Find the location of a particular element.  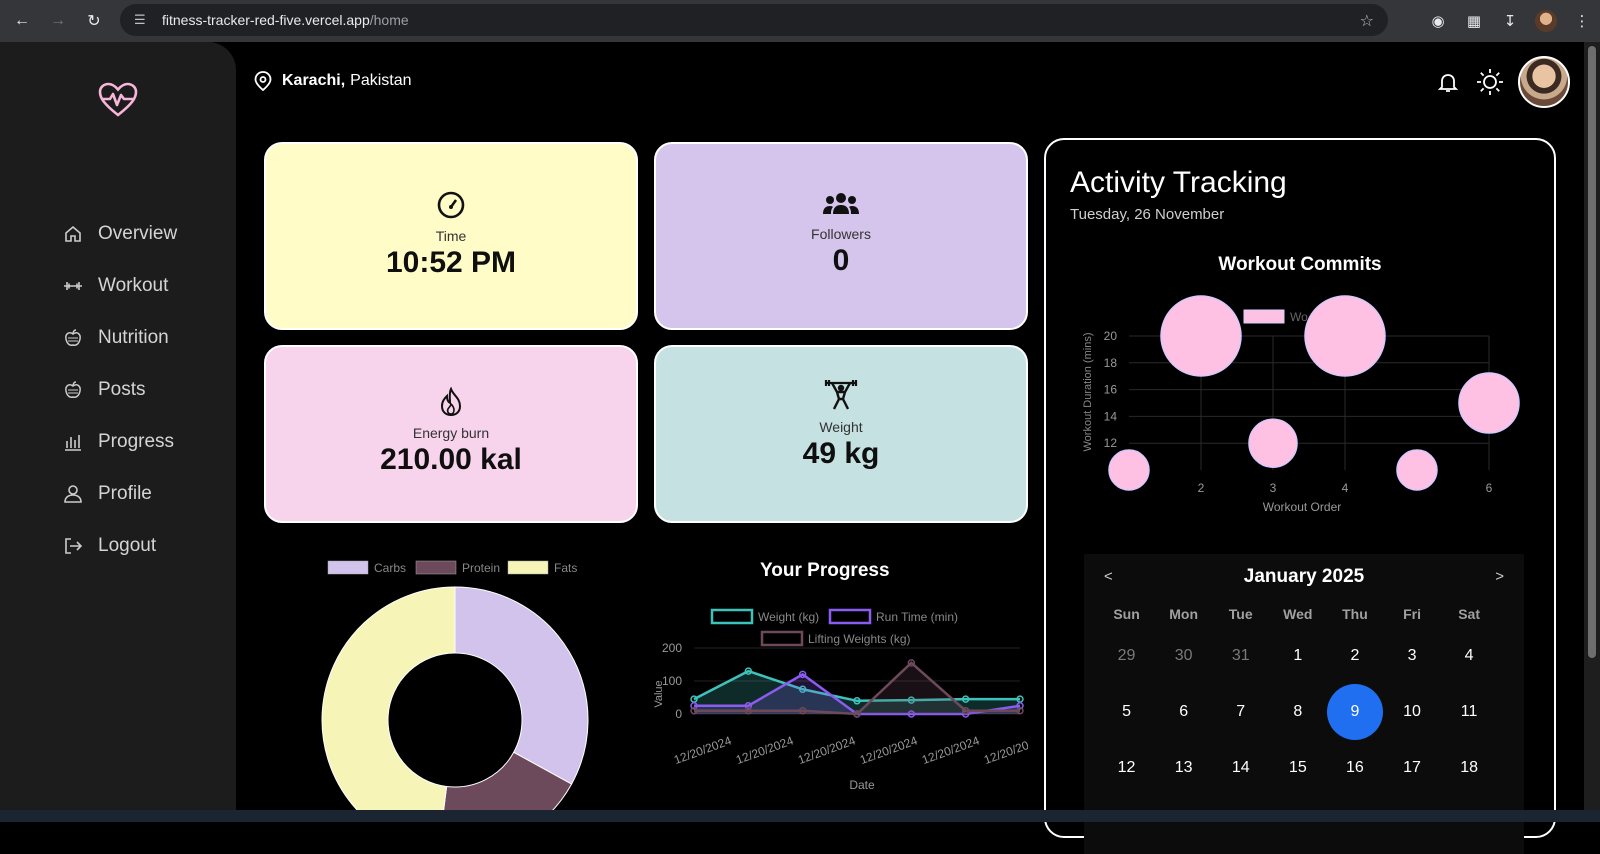

menu-kebab-icon: ⋮ is located at coordinates (1582, 21).